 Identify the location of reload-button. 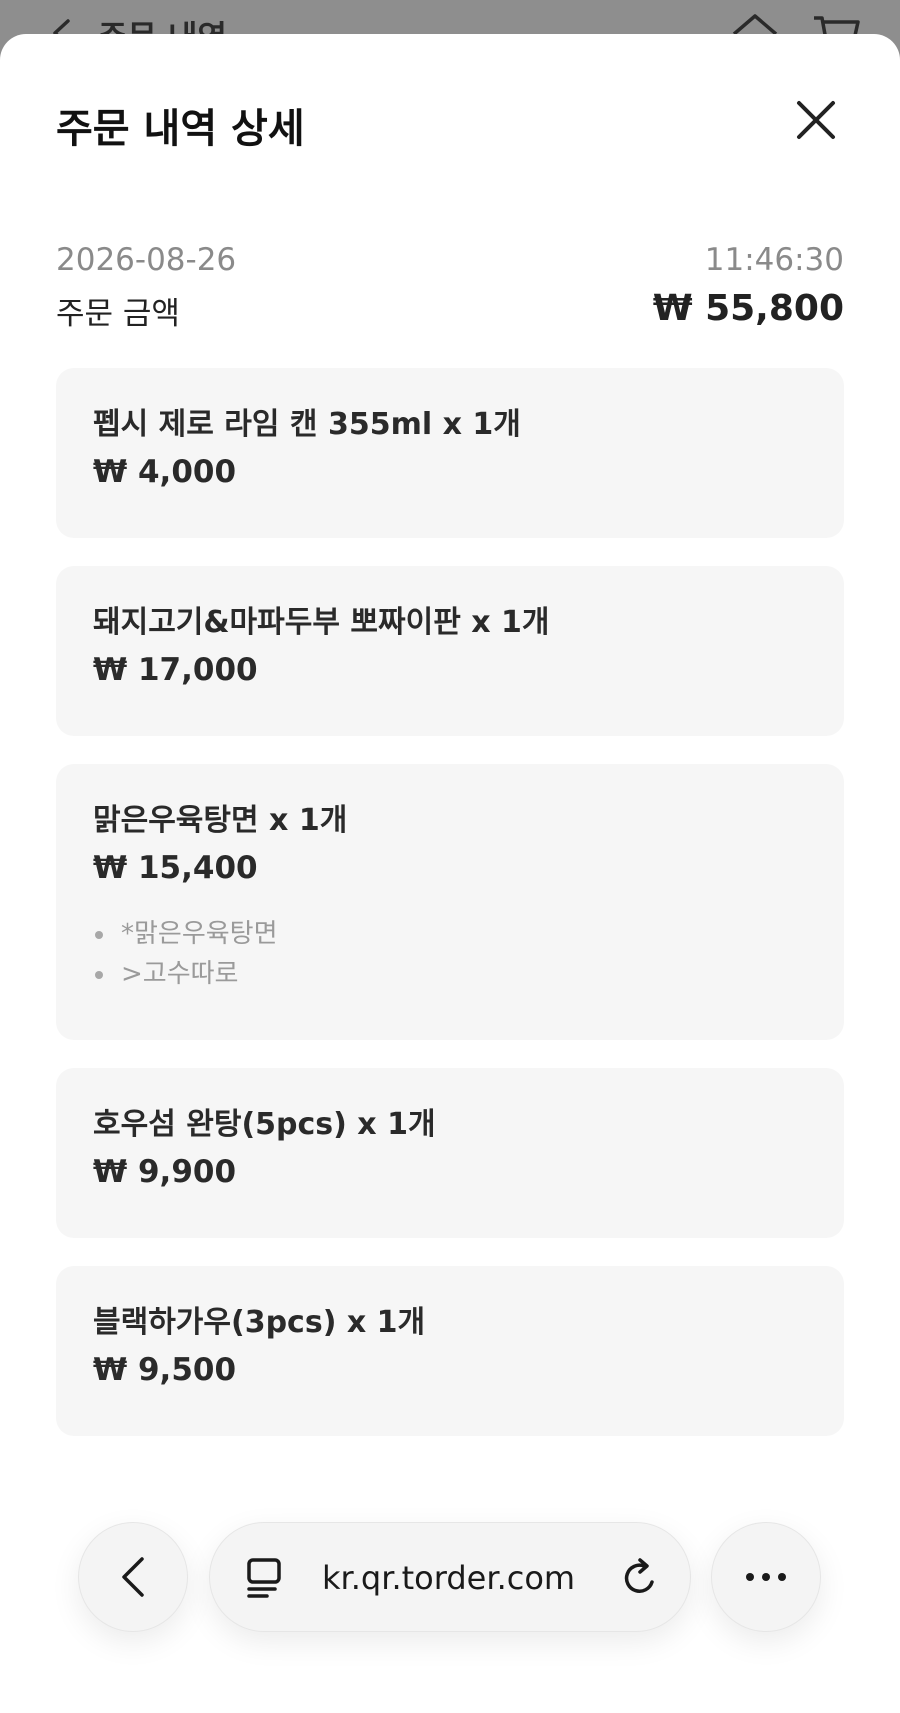
(640, 1580).